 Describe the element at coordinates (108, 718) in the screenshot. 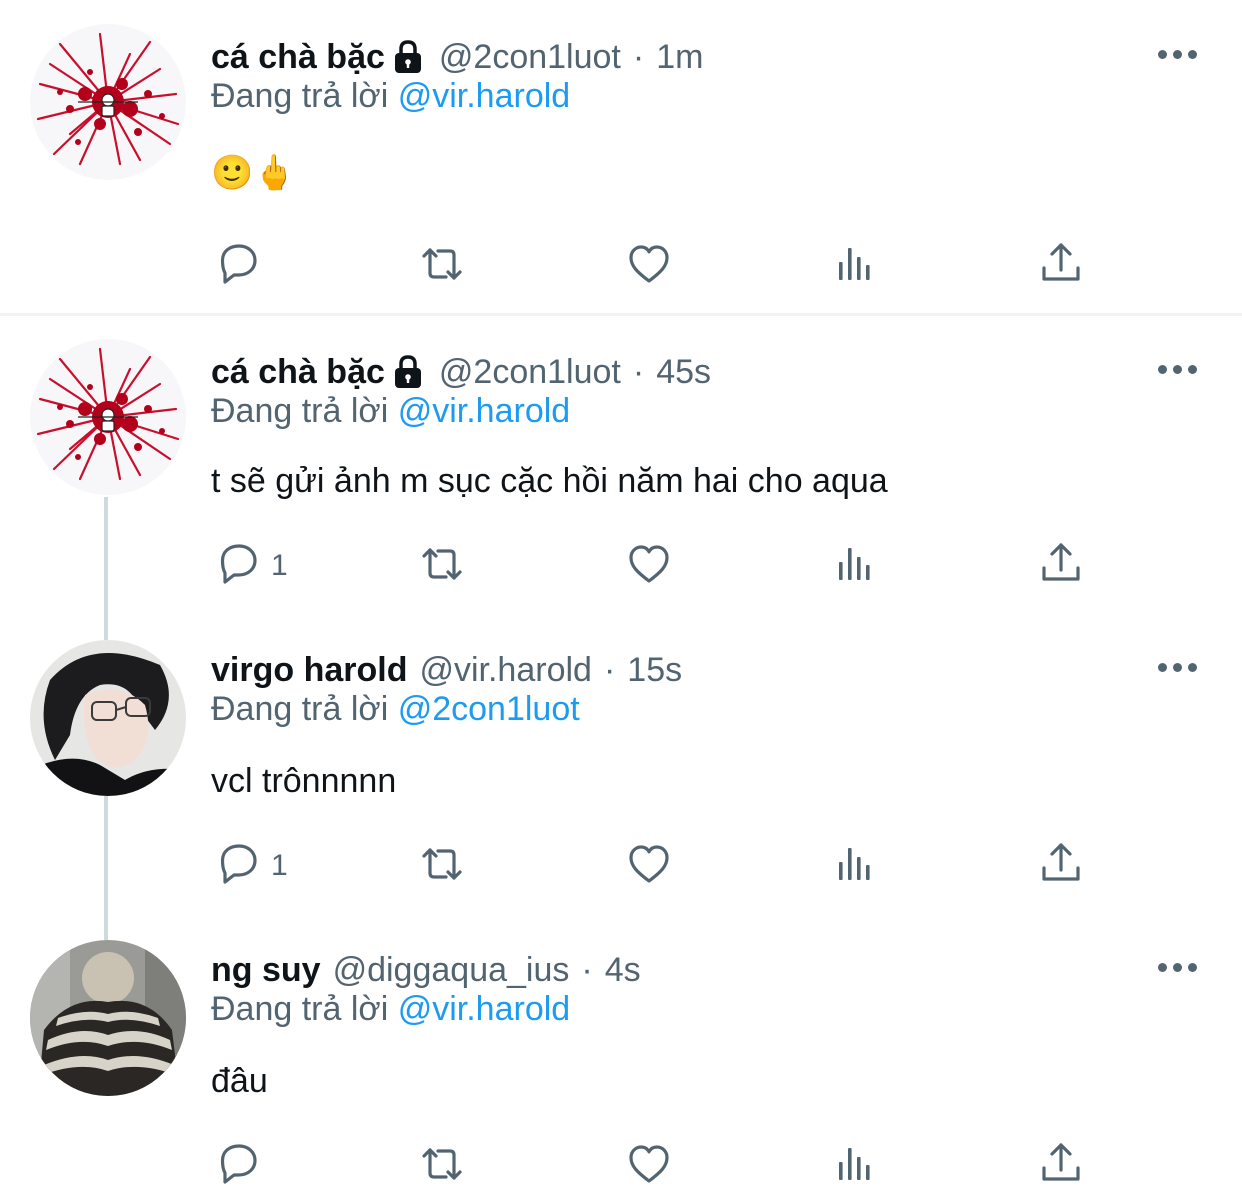

I see `person-glasses-avatar` at that location.